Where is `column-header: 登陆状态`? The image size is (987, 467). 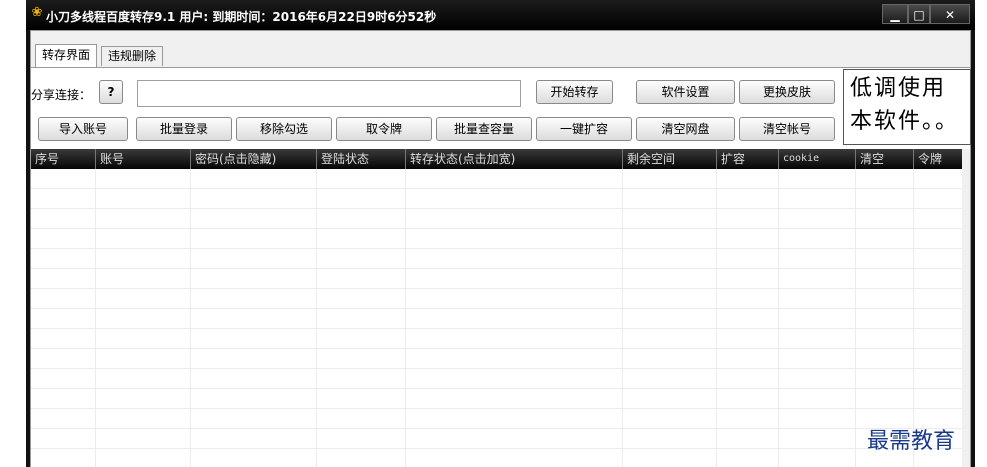
column-header: 登陆状态 is located at coordinates (360, 159).